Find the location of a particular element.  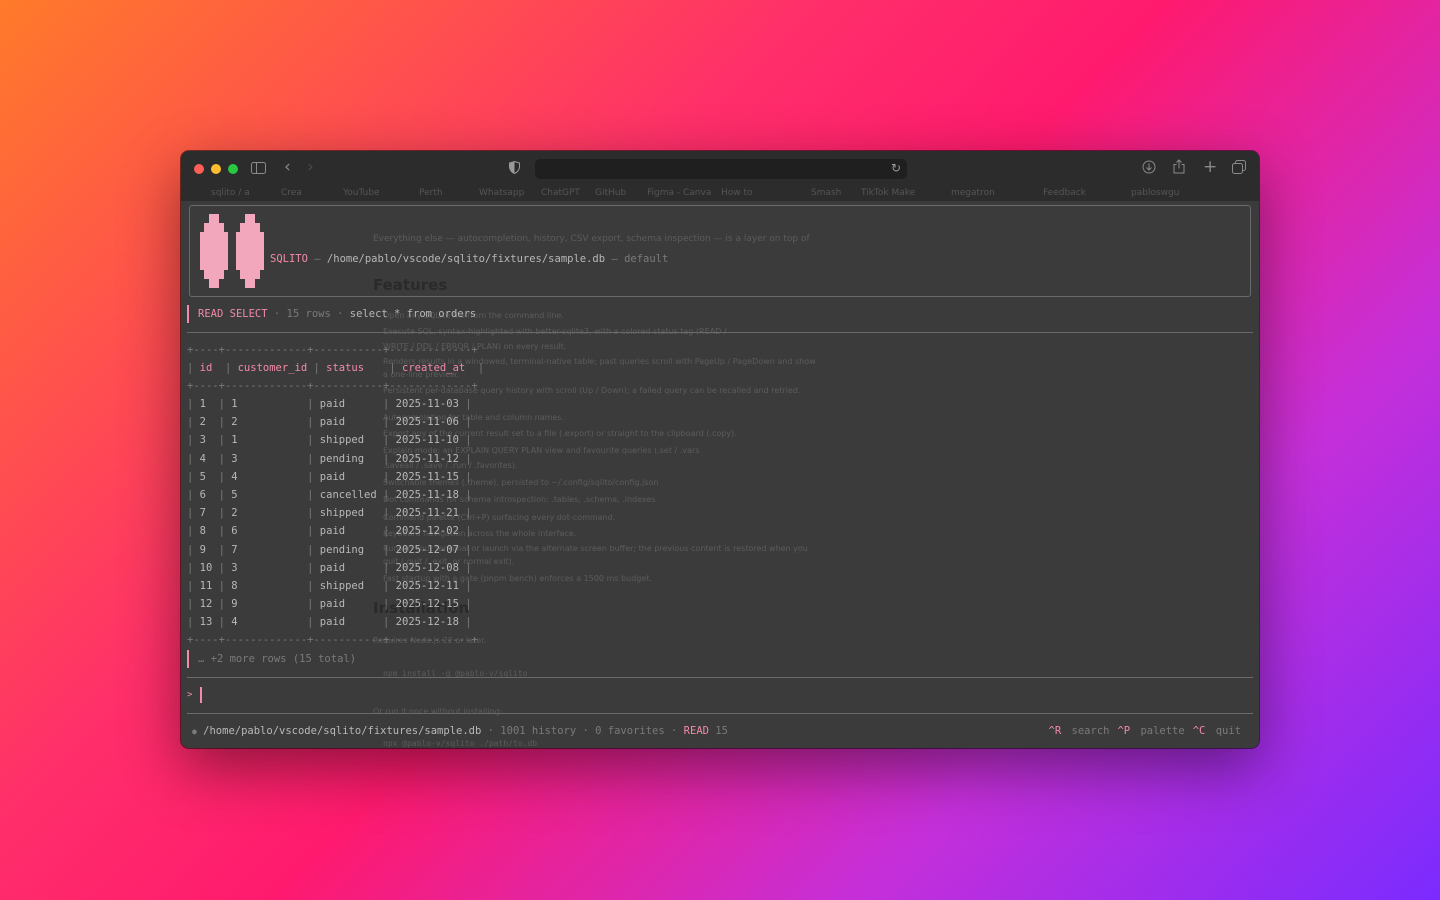

table-row: | 4 | 3 | pending | 2025-11-12 | is located at coordinates (329, 458).